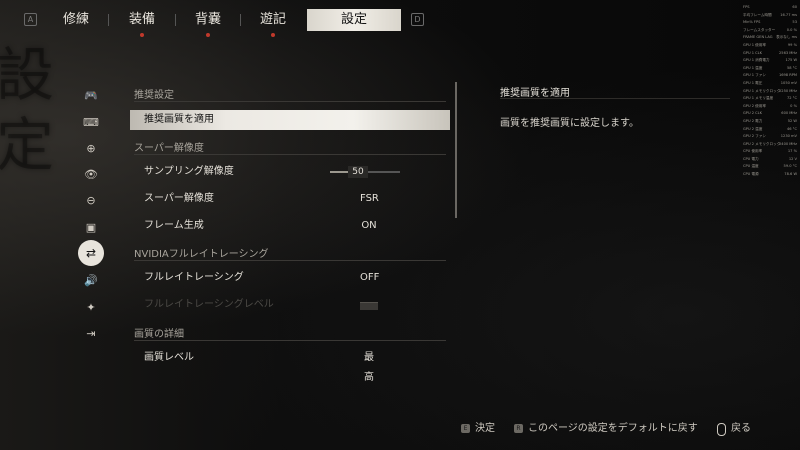  I want to click on next-tab-key-hint: D, so click(417, 19).